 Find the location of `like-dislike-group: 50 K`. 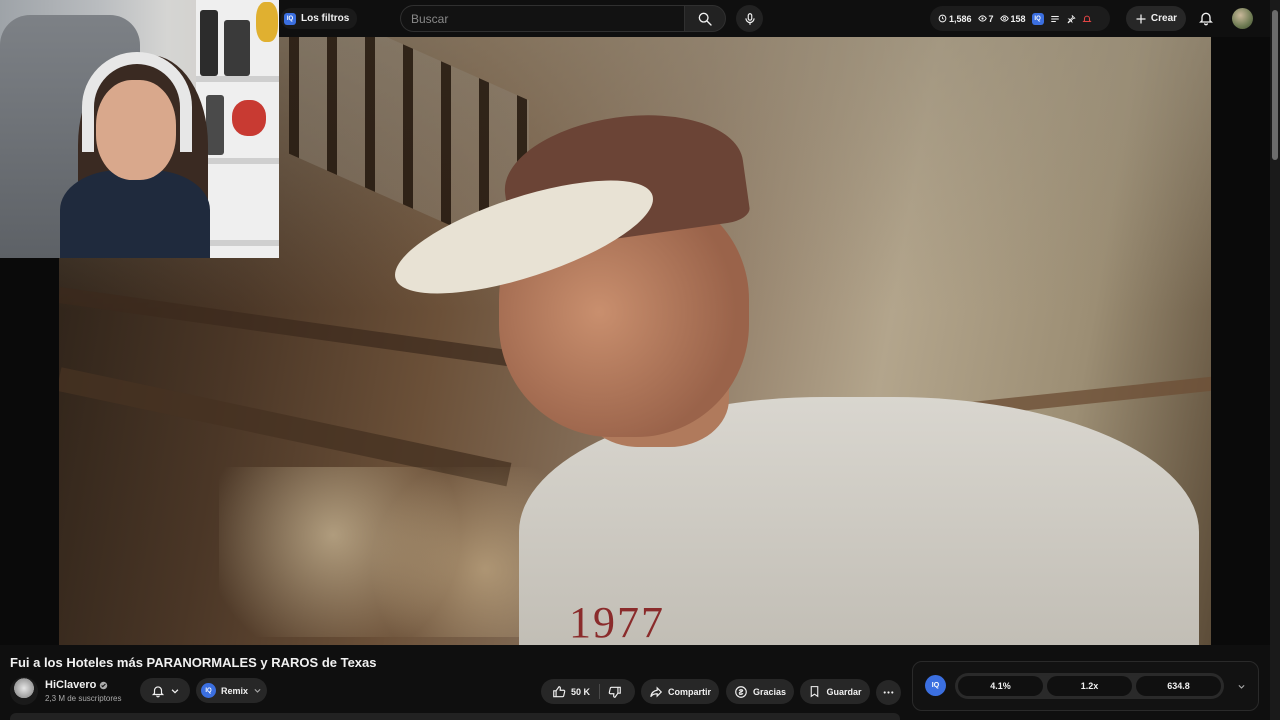

like-dislike-group: 50 K is located at coordinates (588, 691).